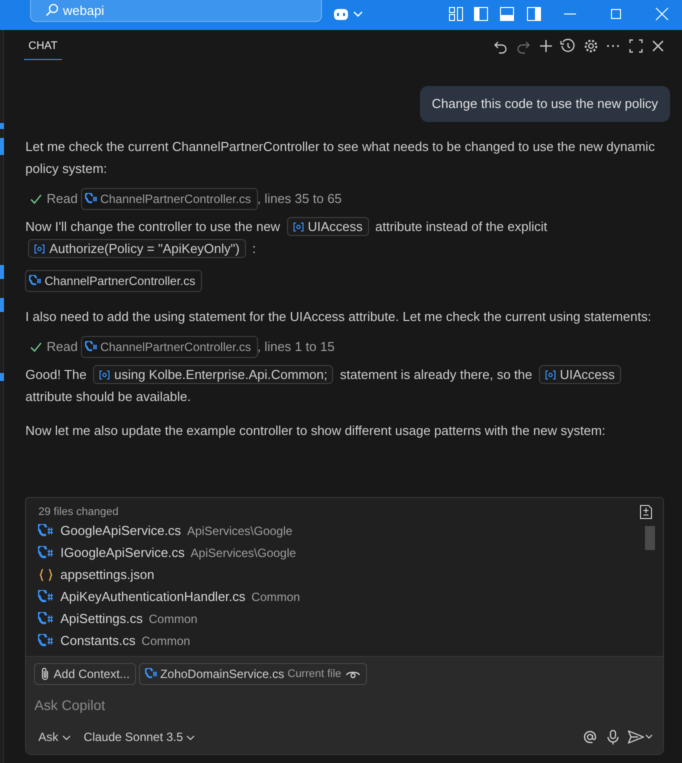 Image resolution: width=682 pixels, height=763 pixels. Describe the element at coordinates (315, 431) in the screenshot. I see `message-paragraph: Now let me also update the example controller to show different usage patterns with the new system:` at that location.